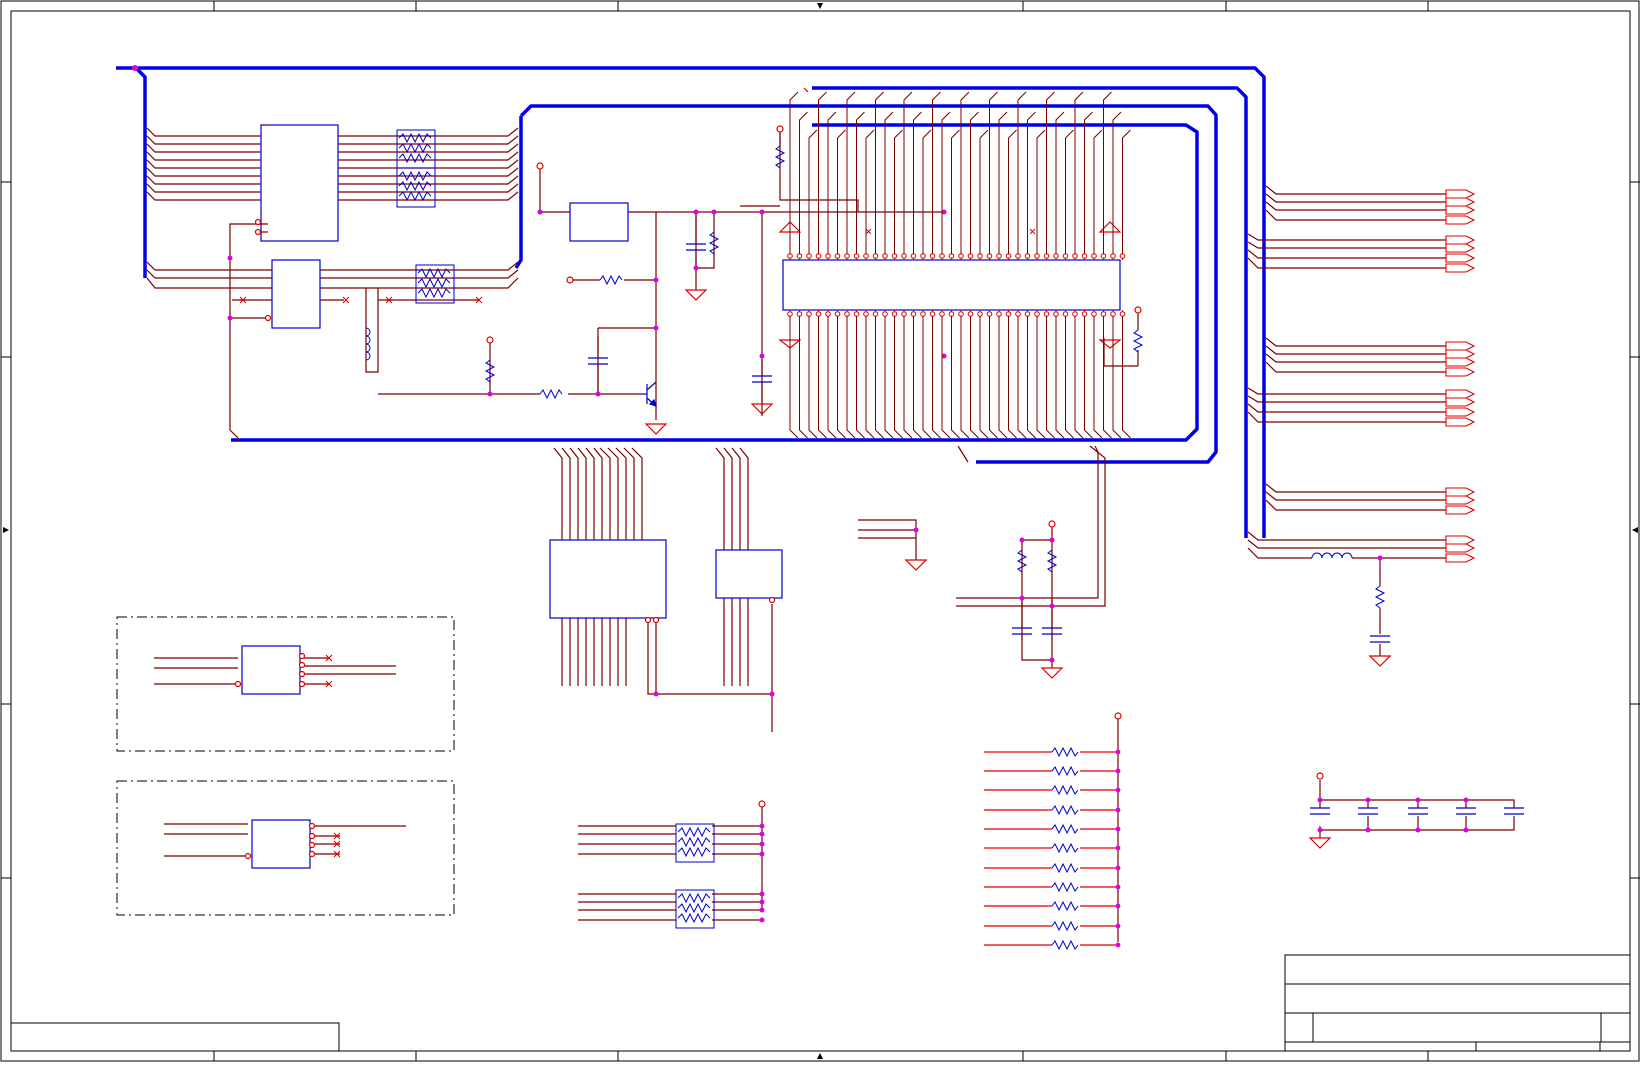 The image size is (1642, 1068). I want to click on ic-regulator, so click(599, 222).